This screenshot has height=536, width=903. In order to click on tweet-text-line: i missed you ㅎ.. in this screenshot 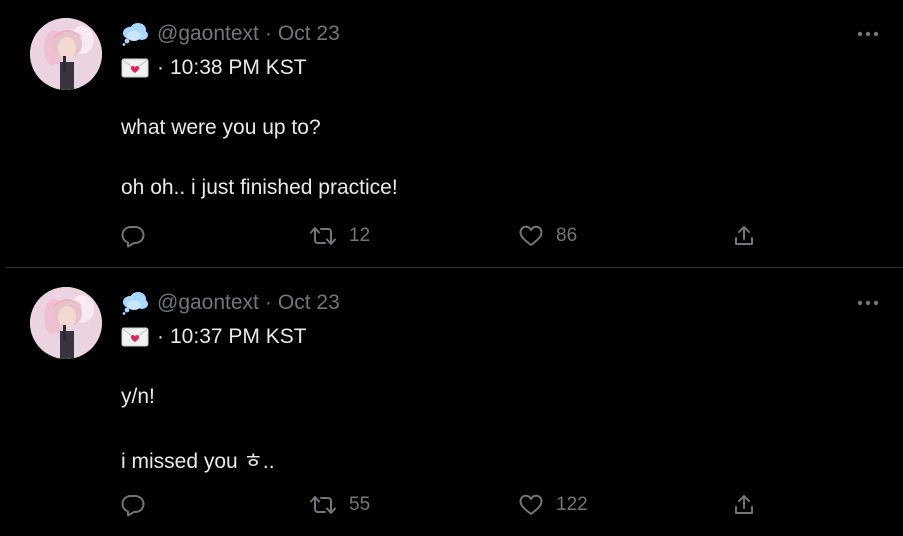, I will do `click(198, 461)`.